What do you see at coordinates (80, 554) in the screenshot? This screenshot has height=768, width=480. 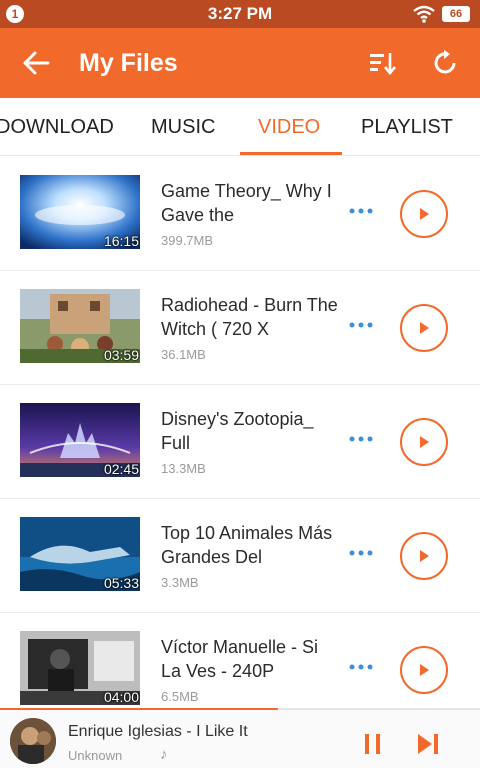 I see `video-thumbnail: 05:33` at bounding box center [80, 554].